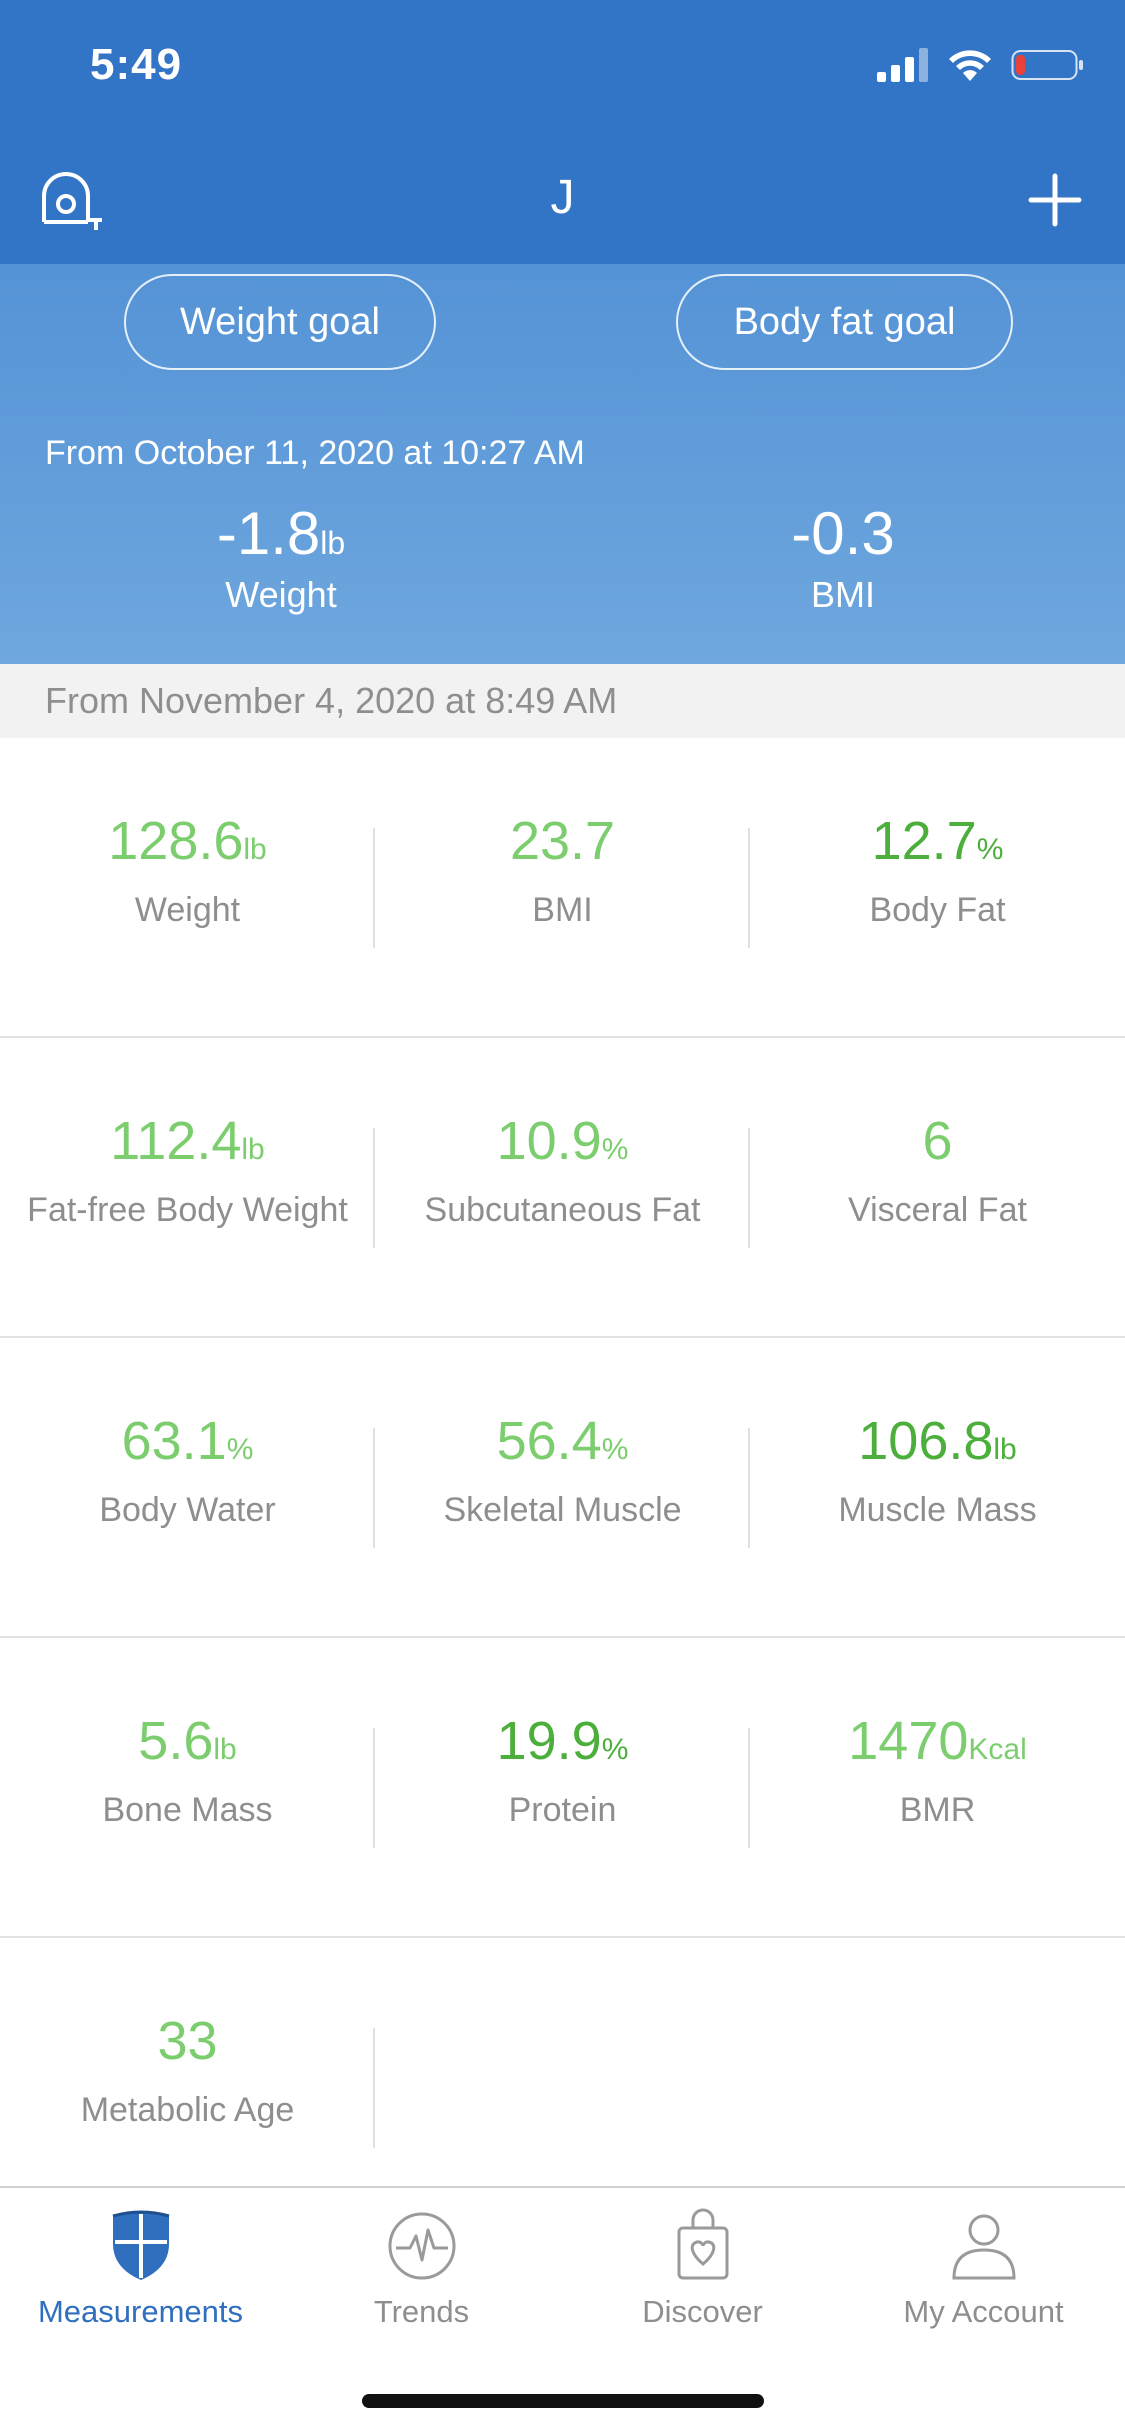 The image size is (1125, 2436). I want to click on weight-change: -1.8lb Weight, so click(281, 560).